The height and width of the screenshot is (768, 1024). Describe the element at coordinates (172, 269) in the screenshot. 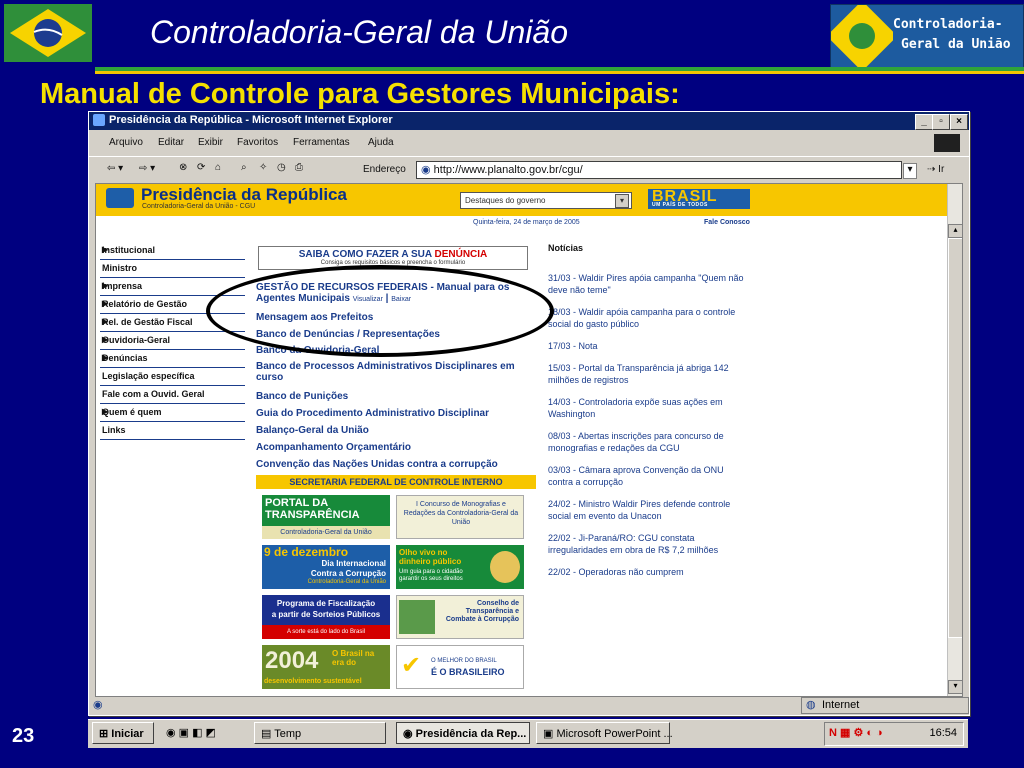

I see `nav-ministro: Ministro` at that location.